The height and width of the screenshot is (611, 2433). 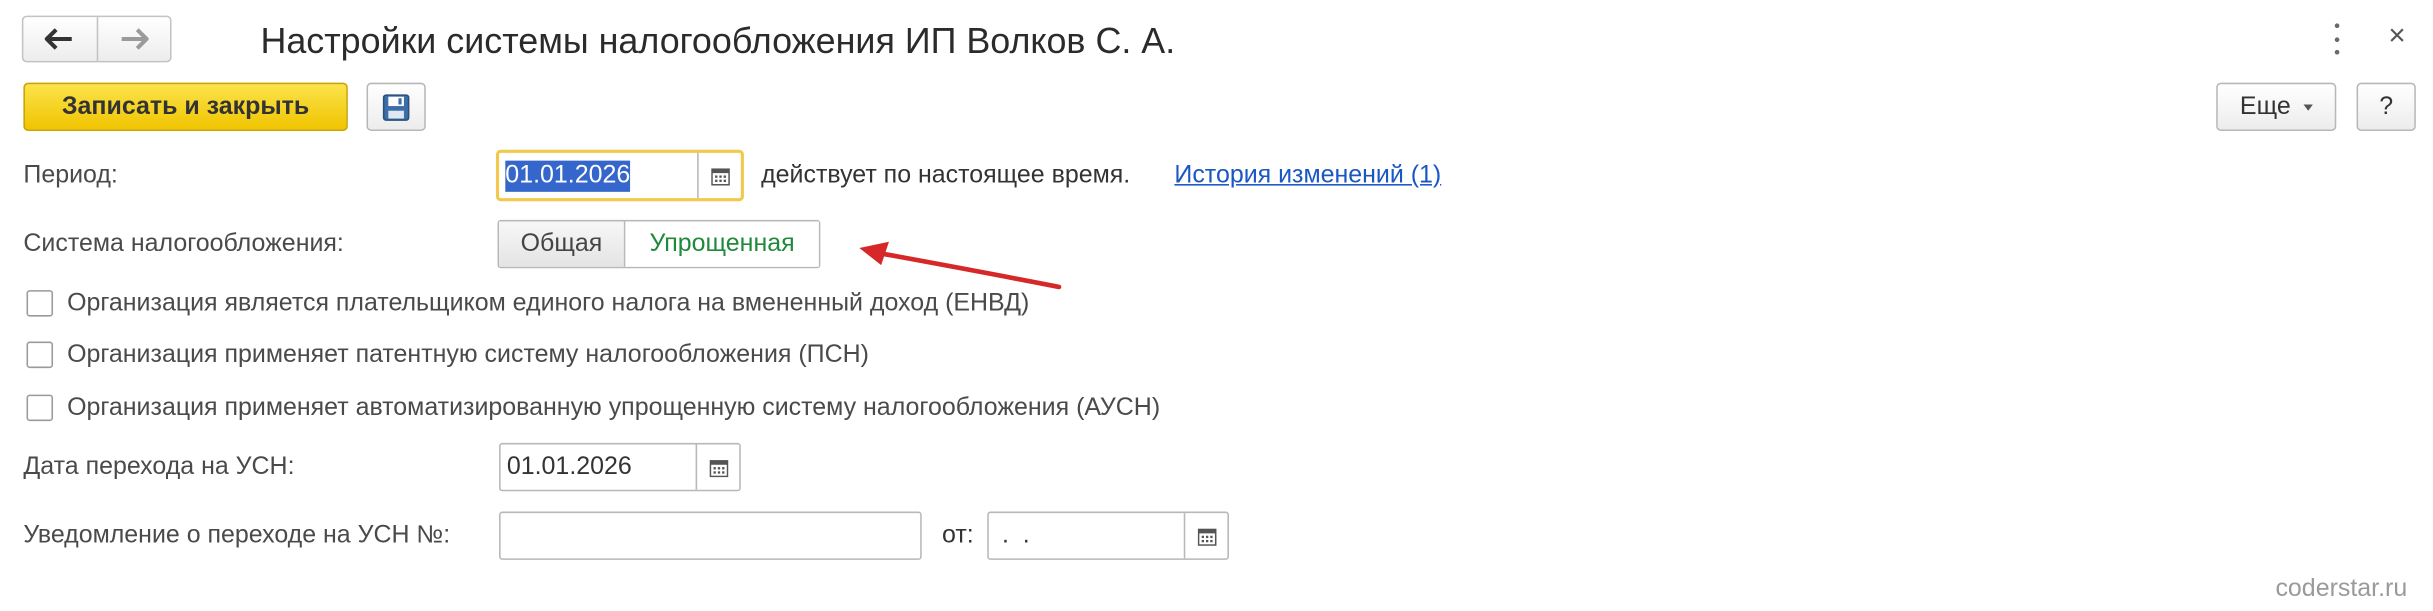 I want to click on close-icon: ×, so click(x=2397, y=37).